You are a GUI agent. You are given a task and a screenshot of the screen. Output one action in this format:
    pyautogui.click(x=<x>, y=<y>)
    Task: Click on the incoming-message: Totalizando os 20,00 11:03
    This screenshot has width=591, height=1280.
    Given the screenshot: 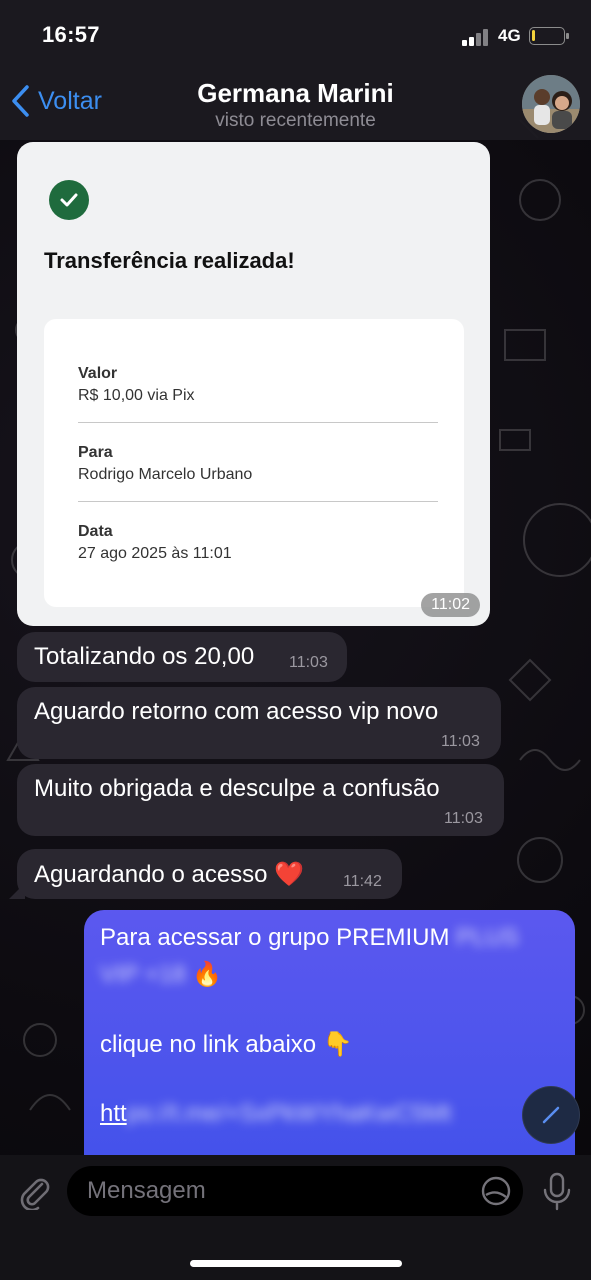 What is the action you would take?
    pyautogui.click(x=182, y=657)
    